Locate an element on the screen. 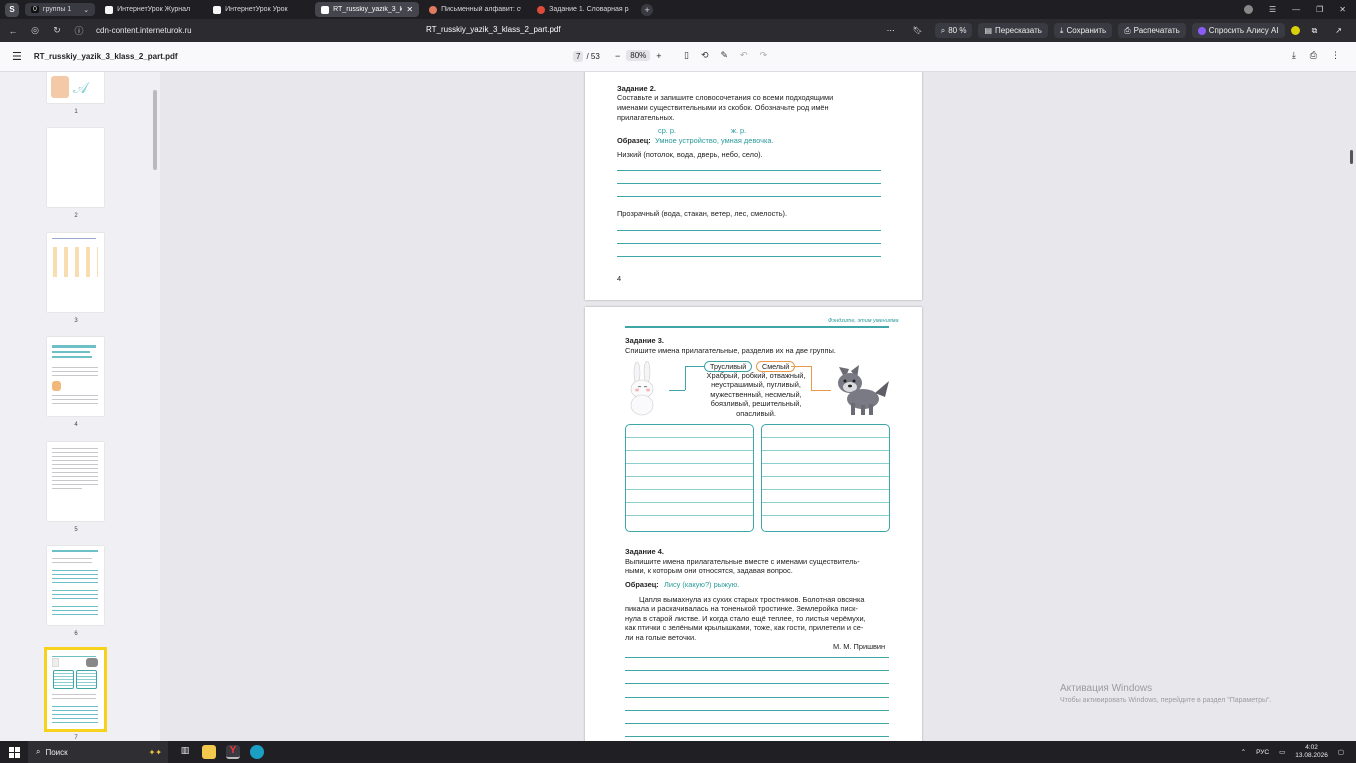 The image size is (1356, 763). browser-logo-icon: S is located at coordinates (12, 9).